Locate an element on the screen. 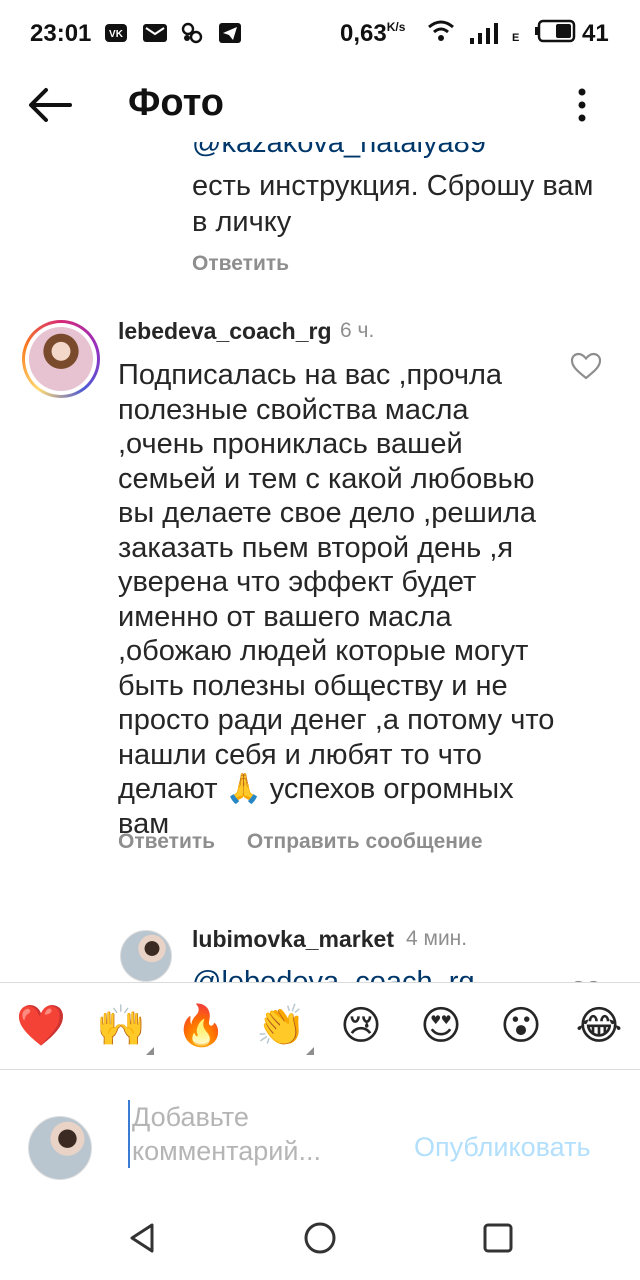  comment-composer: Добавьте комментарий... Опубликовать is located at coordinates (320, 1134).